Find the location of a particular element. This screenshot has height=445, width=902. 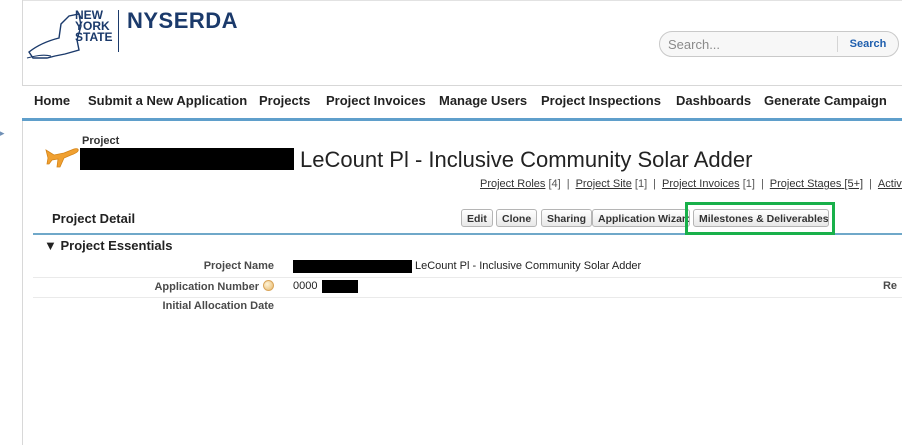

frame-top-border is located at coordinates (462, 0).